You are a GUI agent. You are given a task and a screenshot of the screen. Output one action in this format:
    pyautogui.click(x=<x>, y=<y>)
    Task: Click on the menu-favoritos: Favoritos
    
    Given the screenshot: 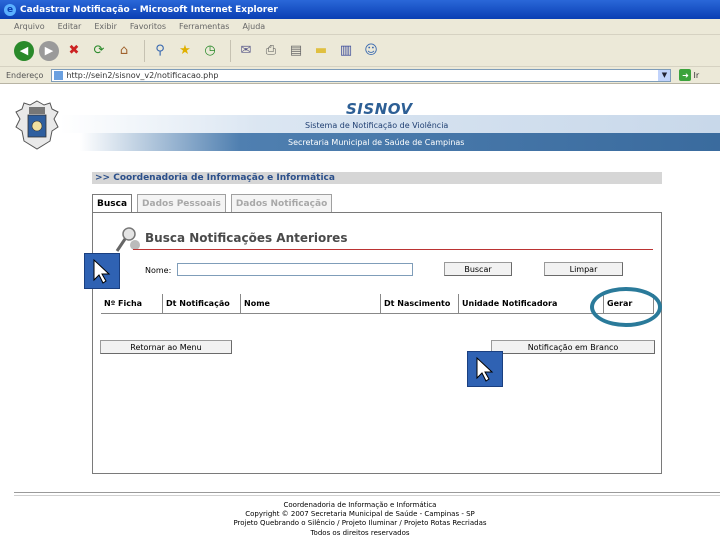 What is the action you would take?
    pyautogui.click(x=148, y=26)
    